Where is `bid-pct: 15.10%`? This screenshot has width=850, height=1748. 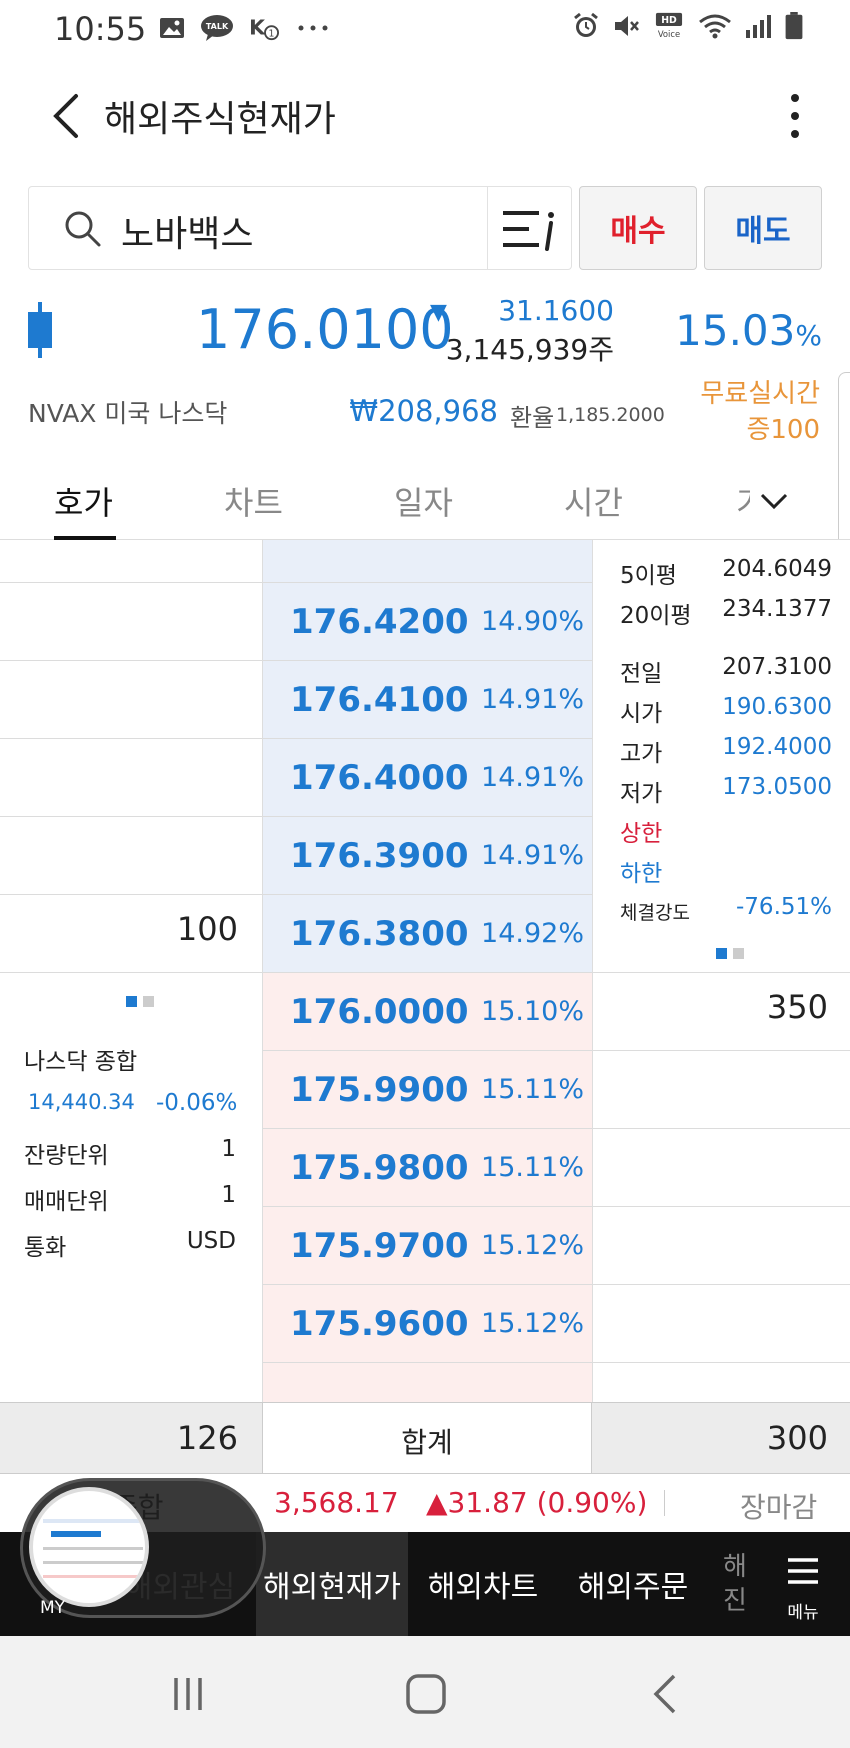
bid-pct: 15.10% is located at coordinates (532, 1011).